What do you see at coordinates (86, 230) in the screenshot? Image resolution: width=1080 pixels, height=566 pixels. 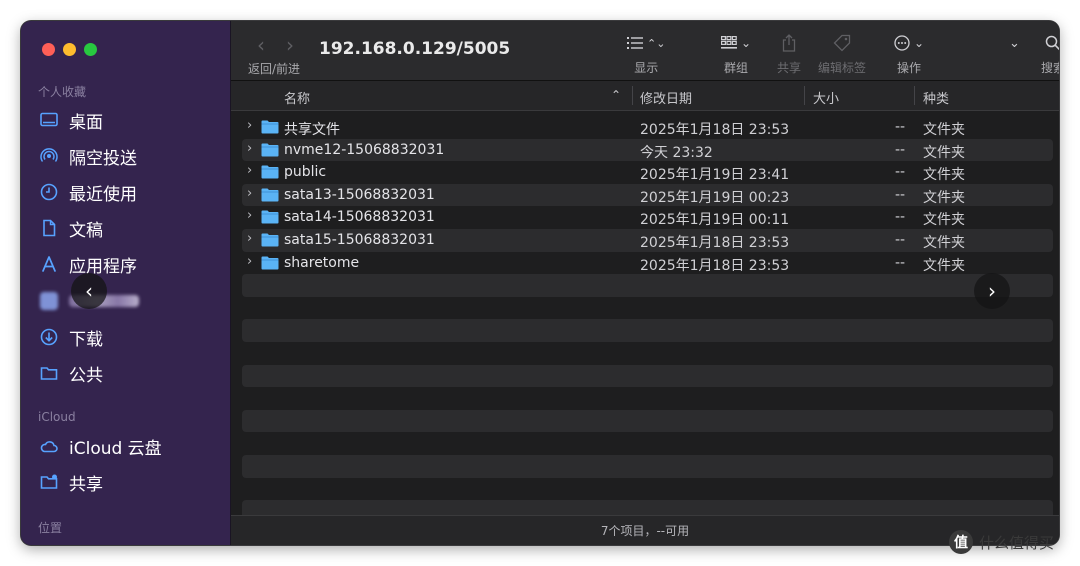 I see `sidebar-item-label: 文稿` at bounding box center [86, 230].